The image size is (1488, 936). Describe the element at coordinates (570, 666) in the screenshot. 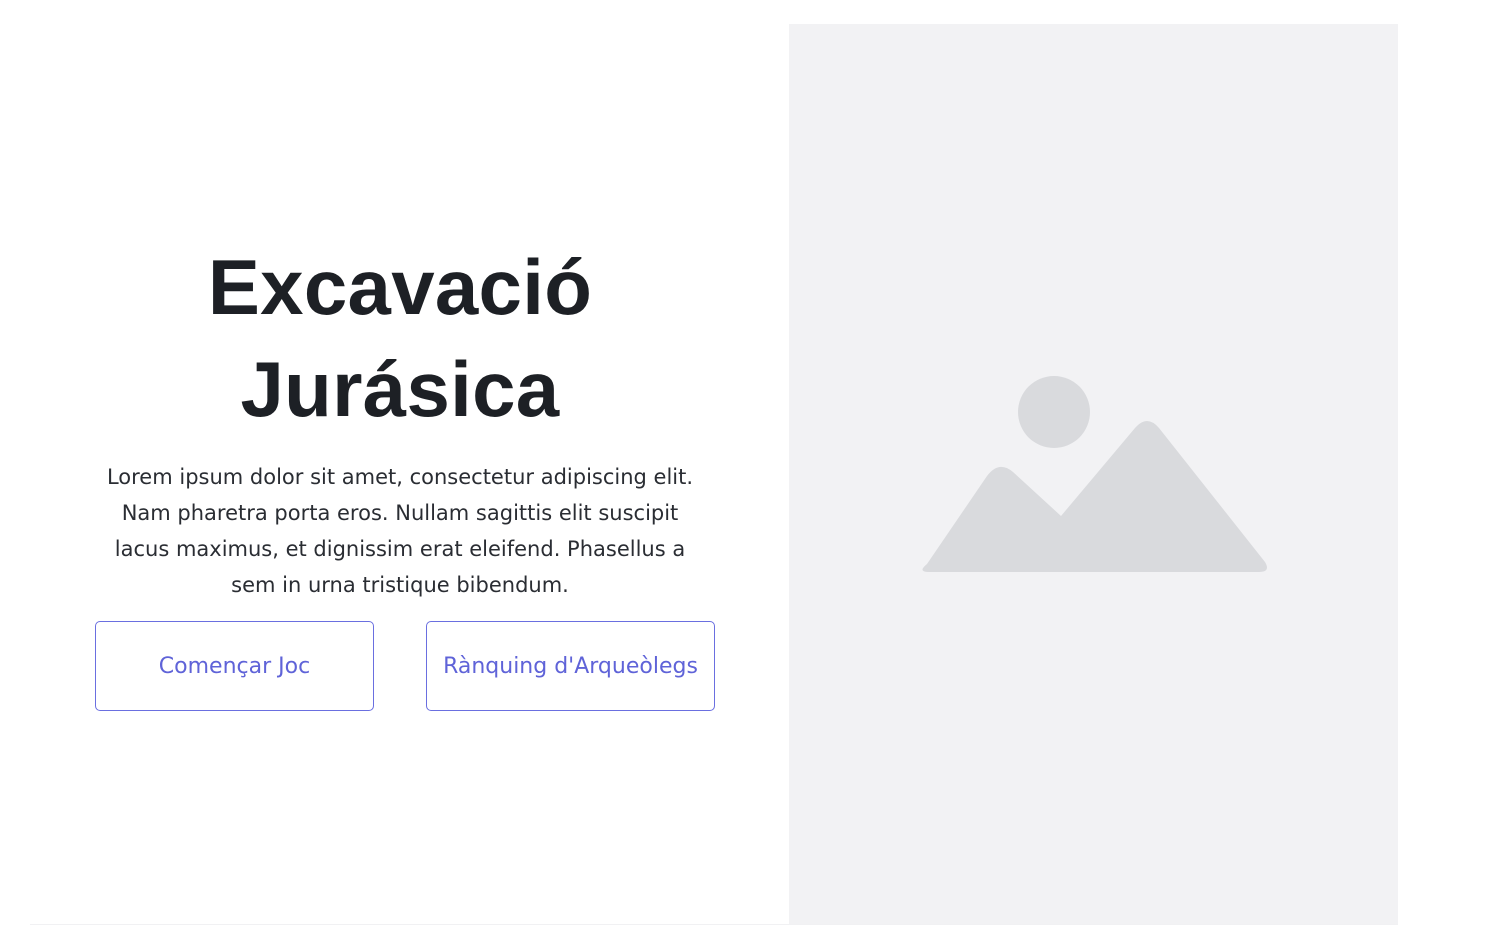

I see `ranking-button: Rànquing d'Arqueòlegs` at that location.